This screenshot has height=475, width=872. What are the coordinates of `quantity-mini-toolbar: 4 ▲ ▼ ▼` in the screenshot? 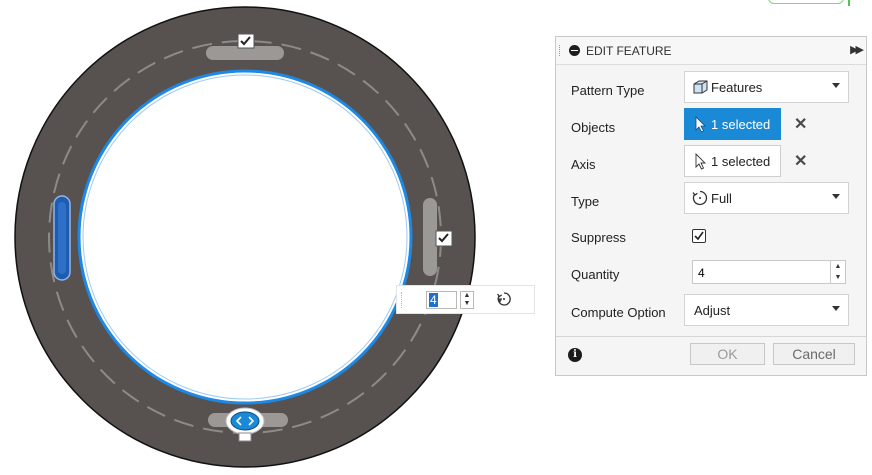 It's located at (465, 299).